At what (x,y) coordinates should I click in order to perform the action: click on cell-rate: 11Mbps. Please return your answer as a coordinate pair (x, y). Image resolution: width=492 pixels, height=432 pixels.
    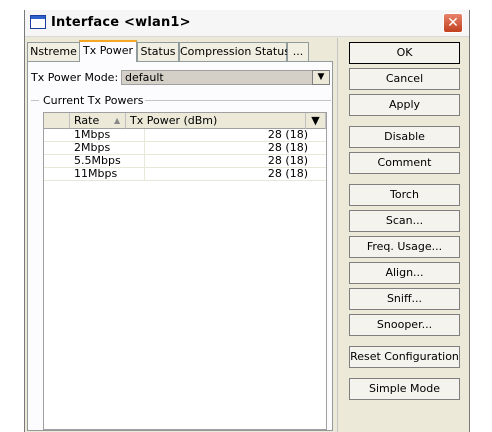
    Looking at the image, I should click on (96, 173).